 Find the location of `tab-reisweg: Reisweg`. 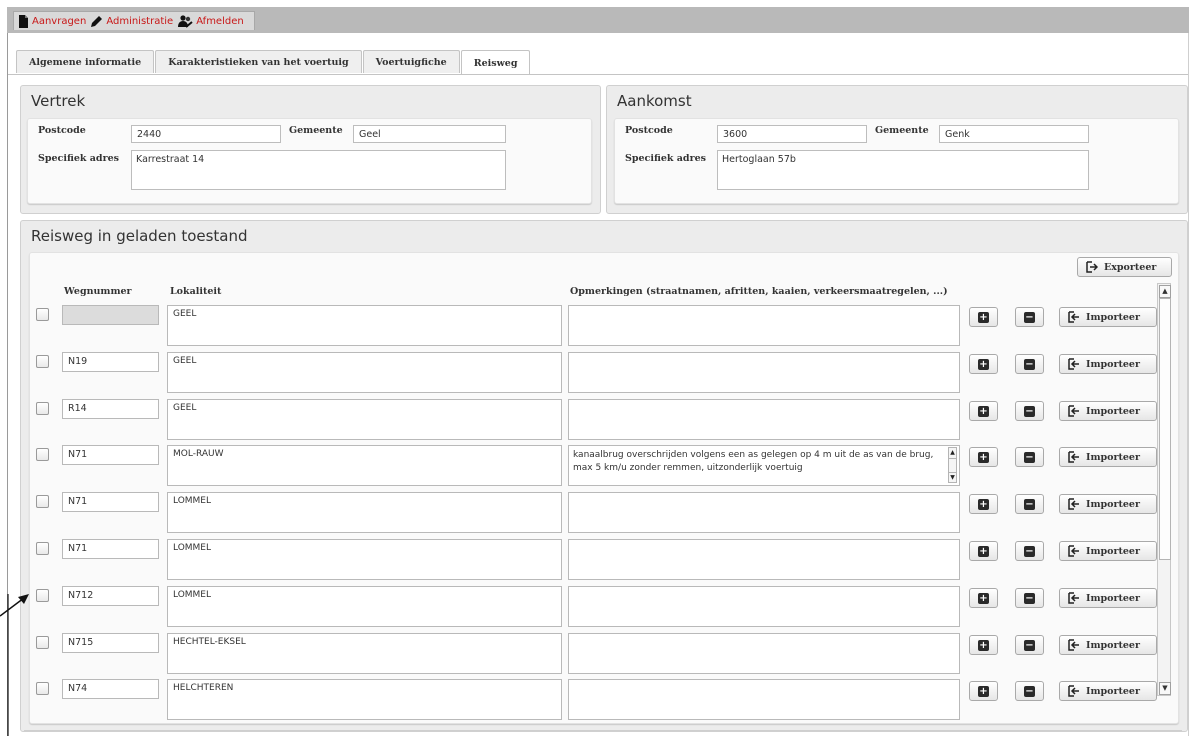

tab-reisweg: Reisweg is located at coordinates (495, 62).